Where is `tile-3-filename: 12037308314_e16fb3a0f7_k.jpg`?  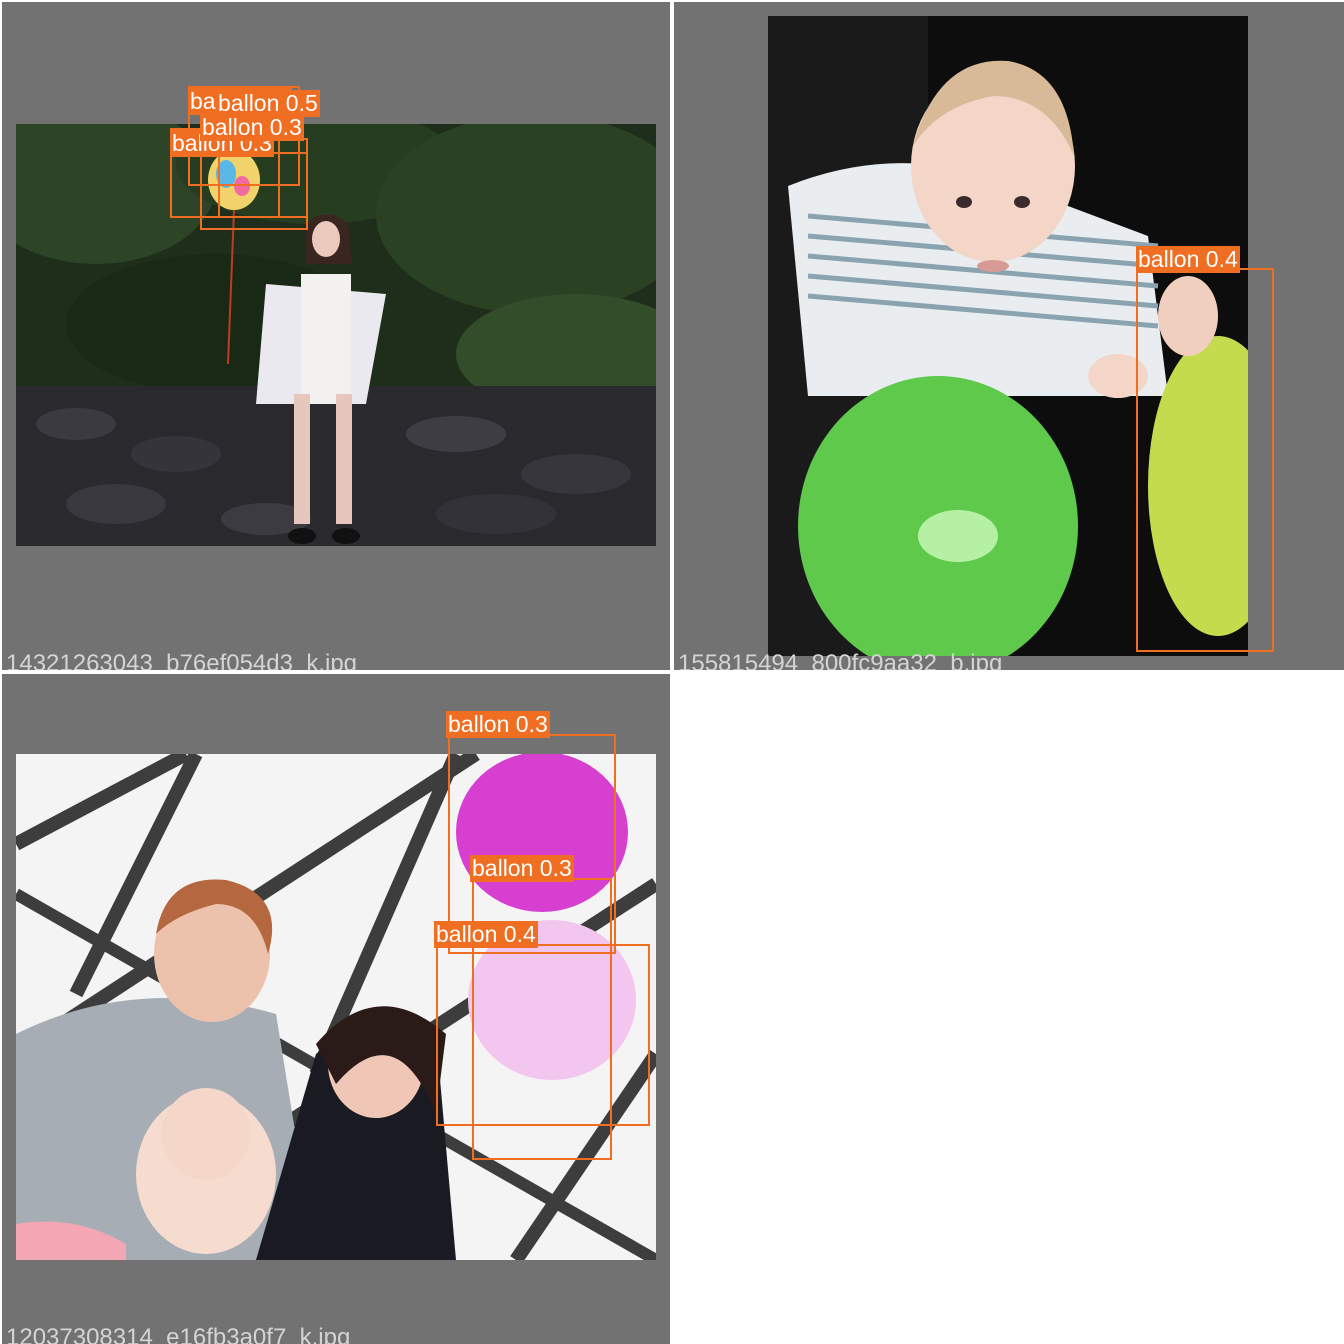
tile-3-filename: 12037308314_e16fb3a0f7_k.jpg is located at coordinates (178, 1334).